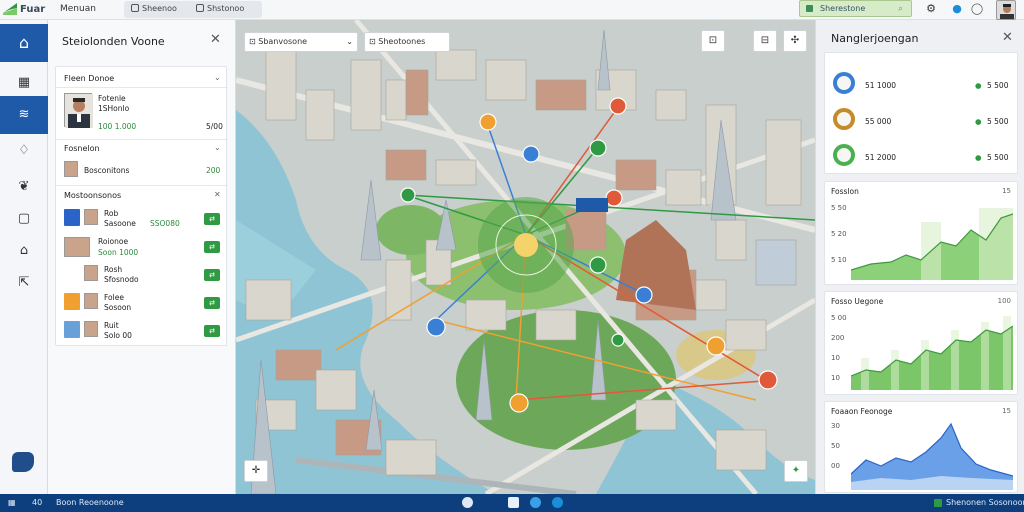 The width and height of the screenshot is (1024, 512). I want to click on y-tick: 5 20, so click(839, 234).